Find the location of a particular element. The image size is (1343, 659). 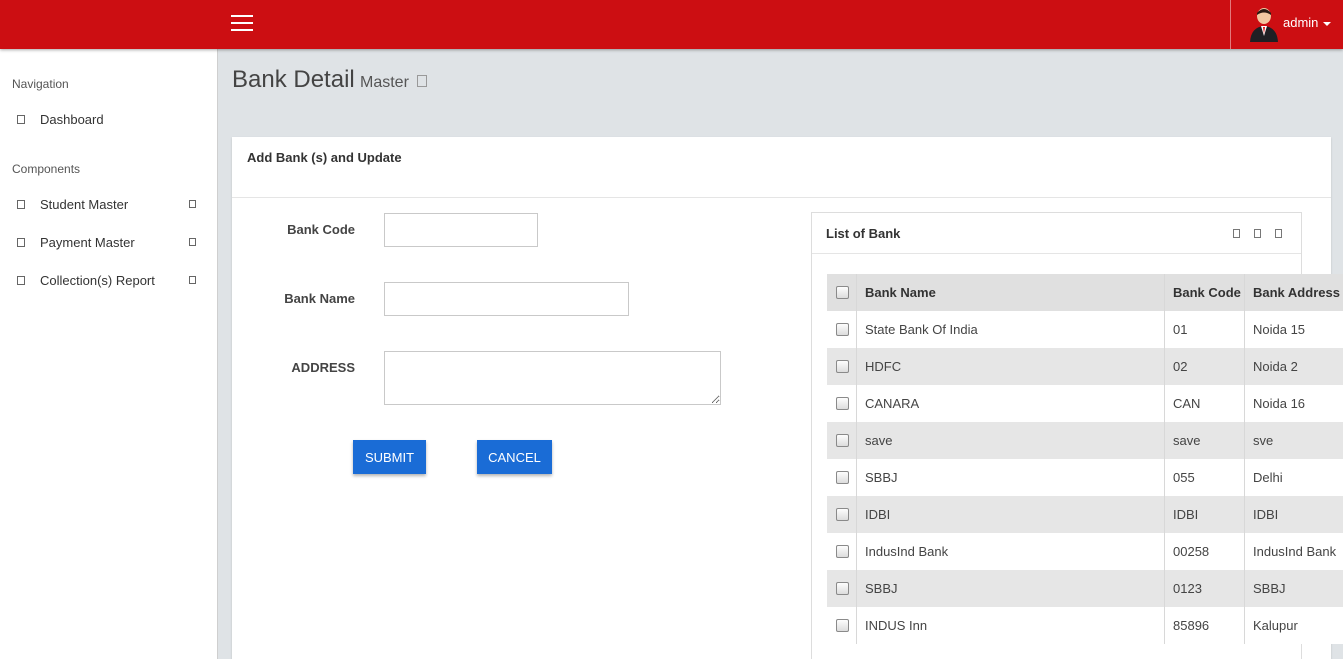

address-field is located at coordinates (552, 378).